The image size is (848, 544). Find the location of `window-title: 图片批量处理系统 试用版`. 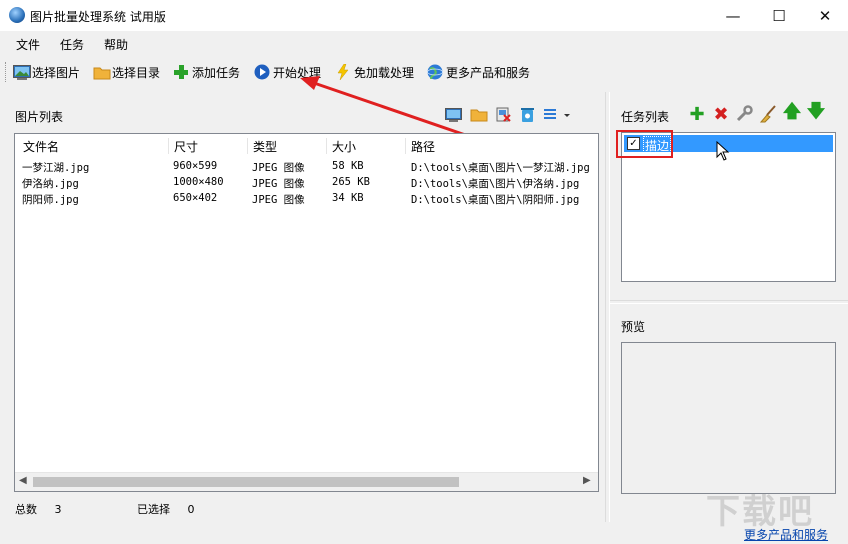

window-title: 图片批量处理系统 试用版 is located at coordinates (98, 17).